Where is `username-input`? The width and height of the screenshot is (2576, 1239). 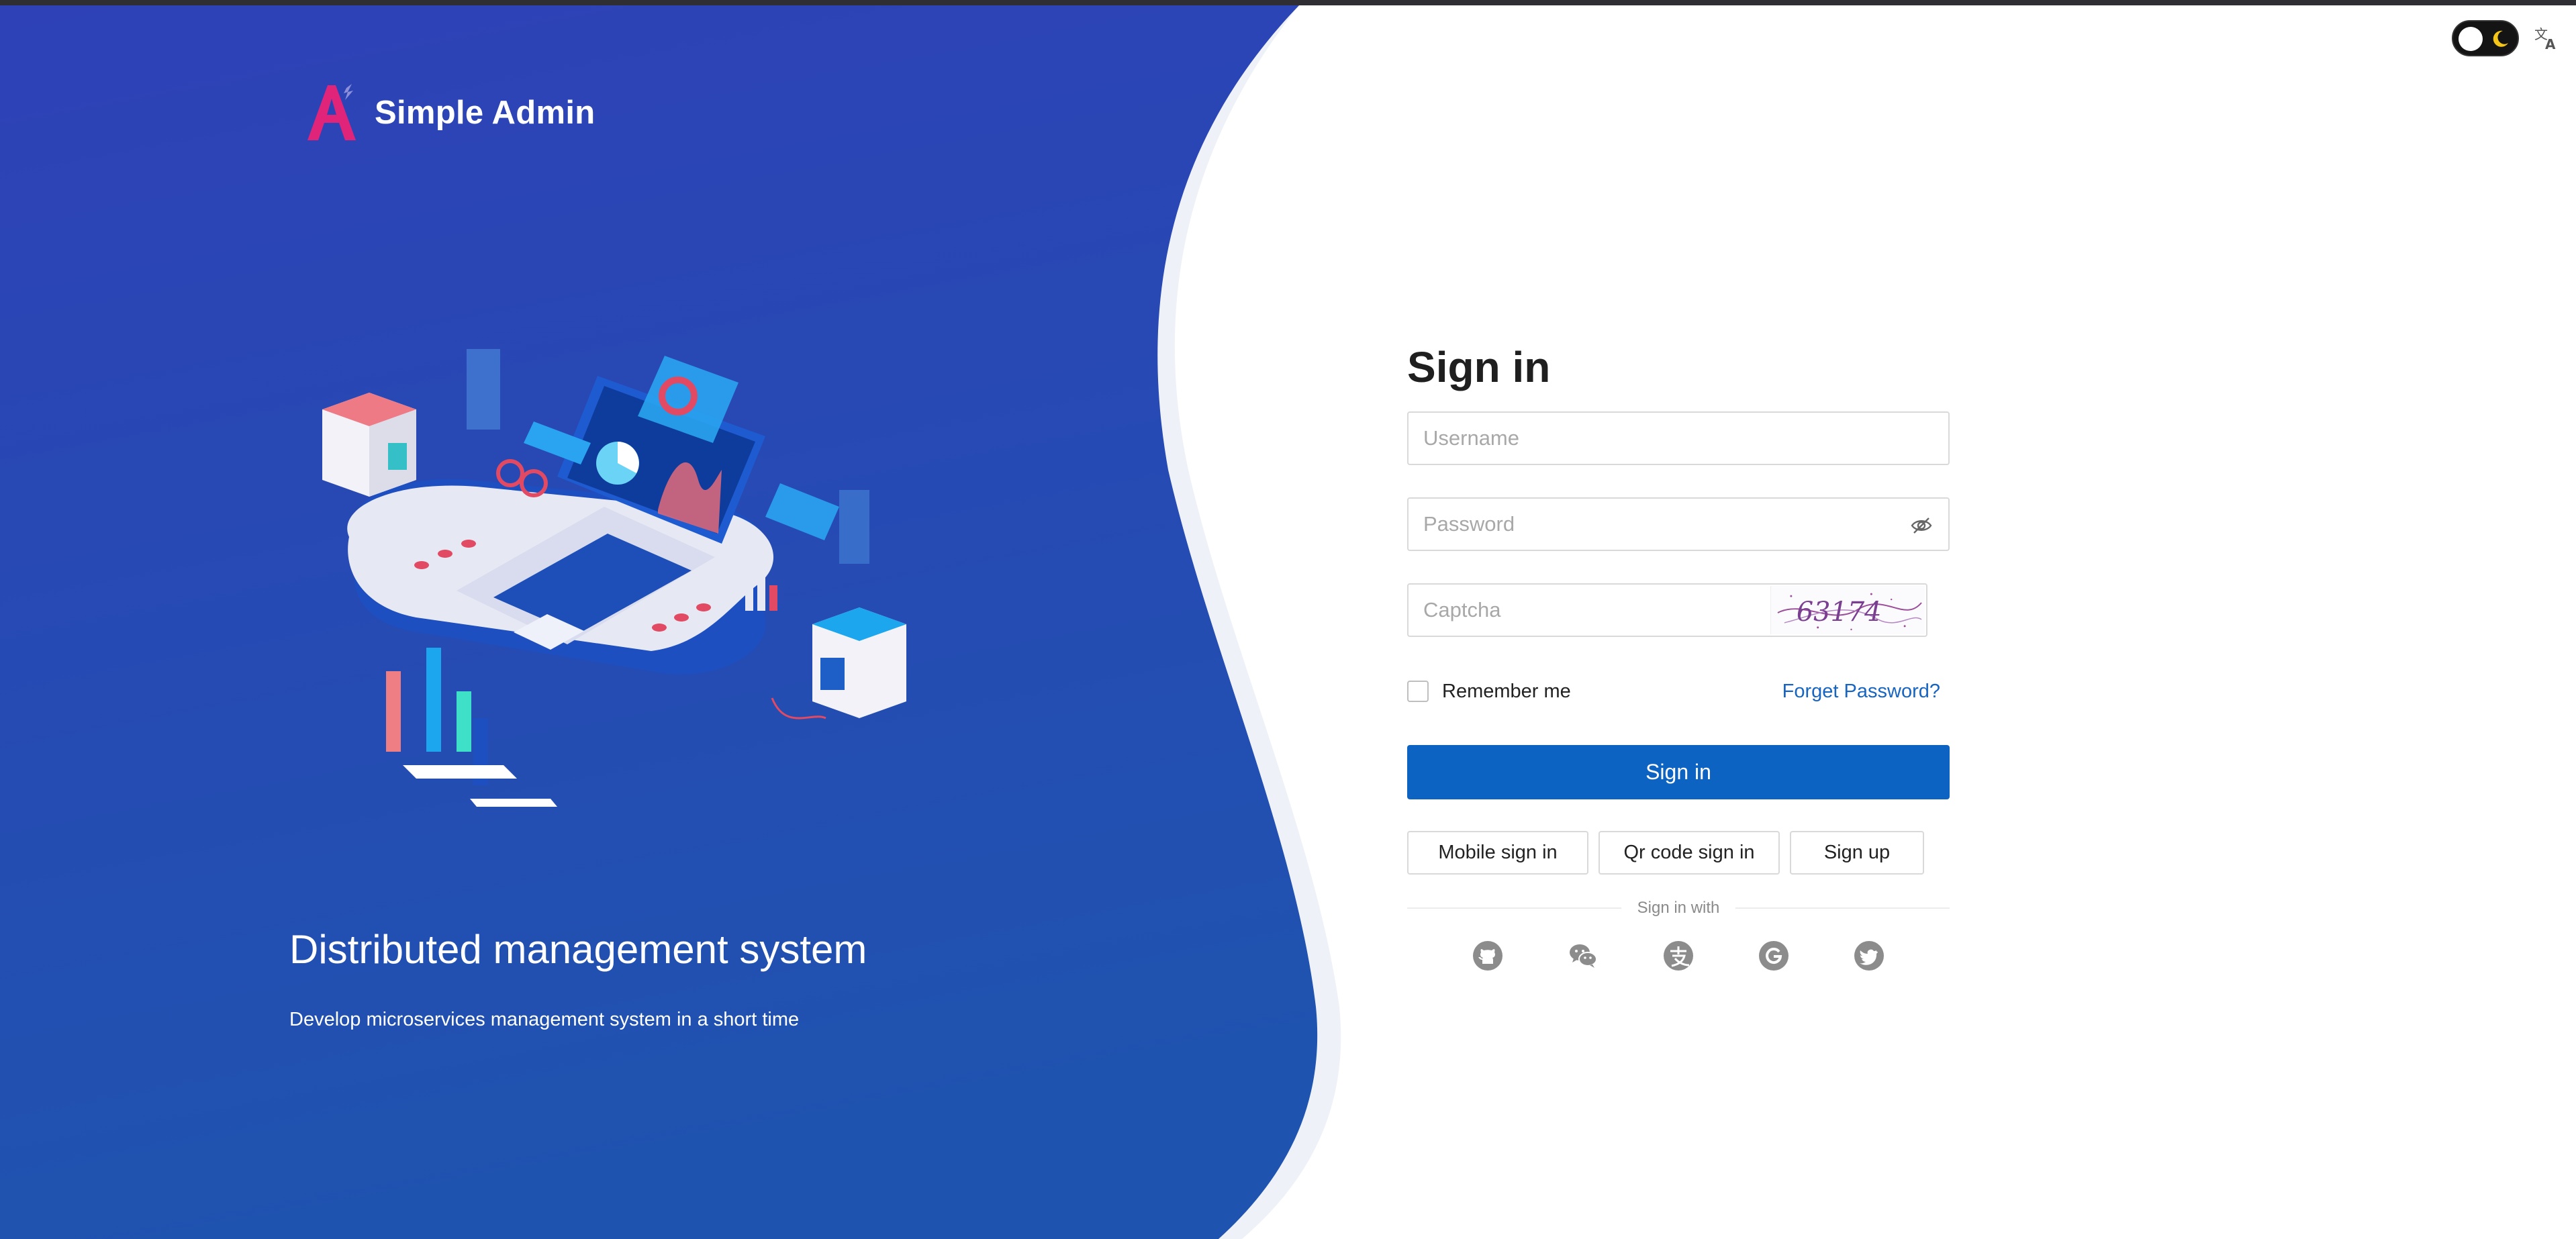 username-input is located at coordinates (1678, 438).